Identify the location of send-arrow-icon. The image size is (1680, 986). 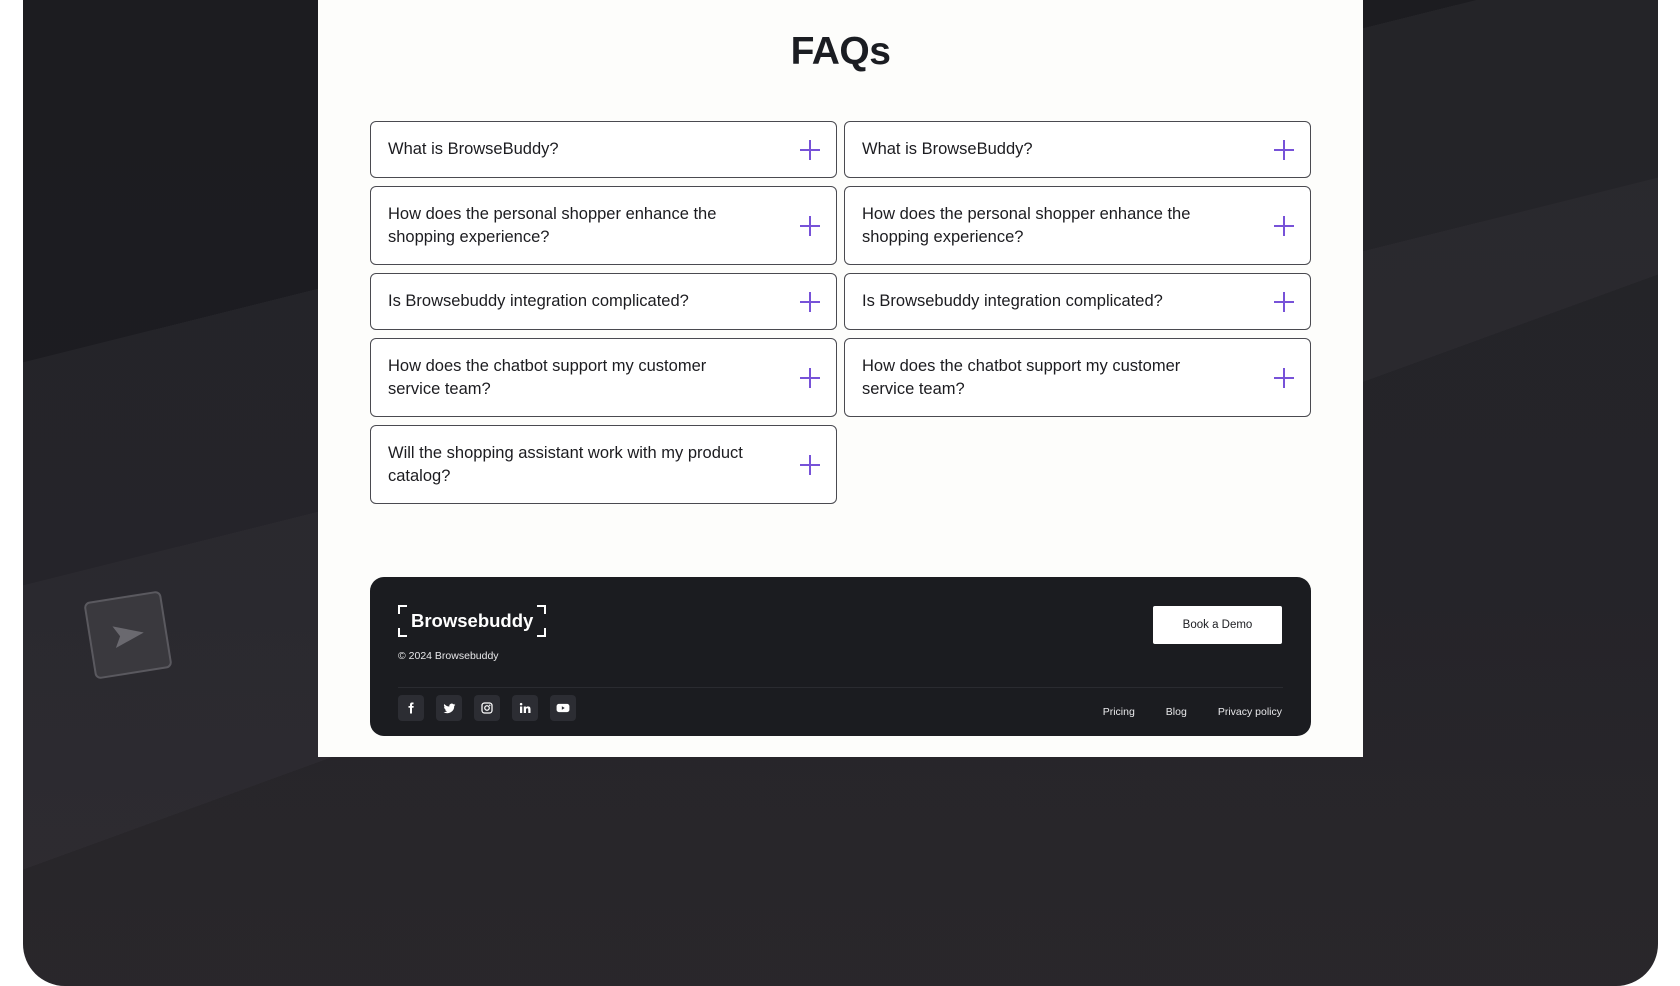
(128, 637).